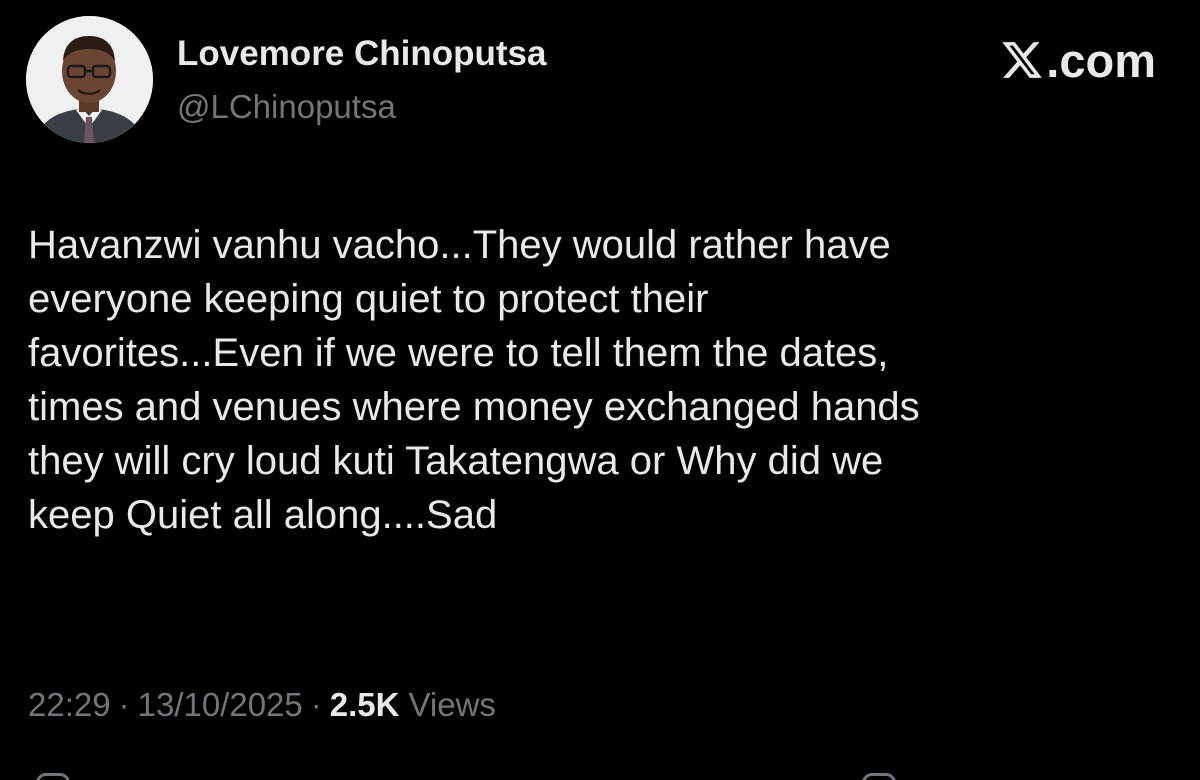 The height and width of the screenshot is (780, 1200). What do you see at coordinates (361, 54) in the screenshot?
I see `author-display-name: Lovemore Chinoputsa` at bounding box center [361, 54].